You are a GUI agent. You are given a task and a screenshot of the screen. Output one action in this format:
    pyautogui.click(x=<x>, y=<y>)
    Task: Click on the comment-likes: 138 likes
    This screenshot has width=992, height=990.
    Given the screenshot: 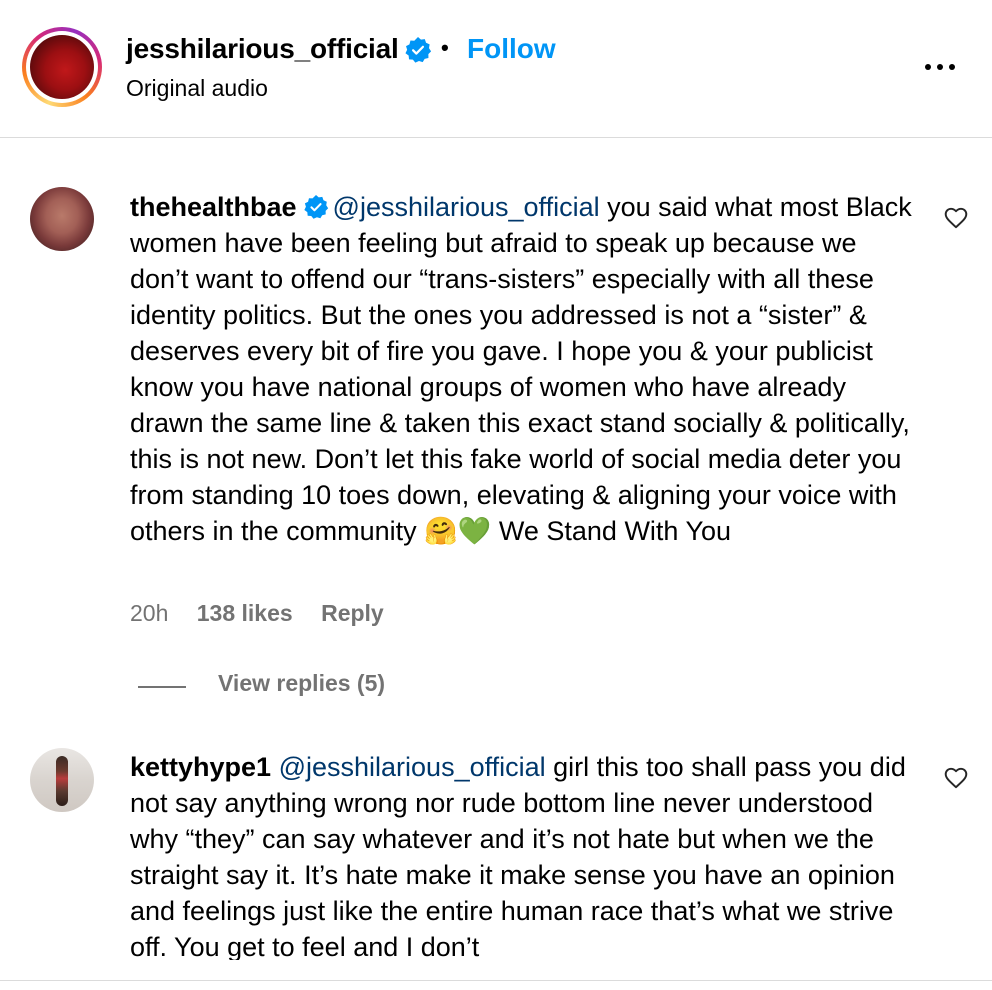 What is the action you would take?
    pyautogui.click(x=245, y=613)
    